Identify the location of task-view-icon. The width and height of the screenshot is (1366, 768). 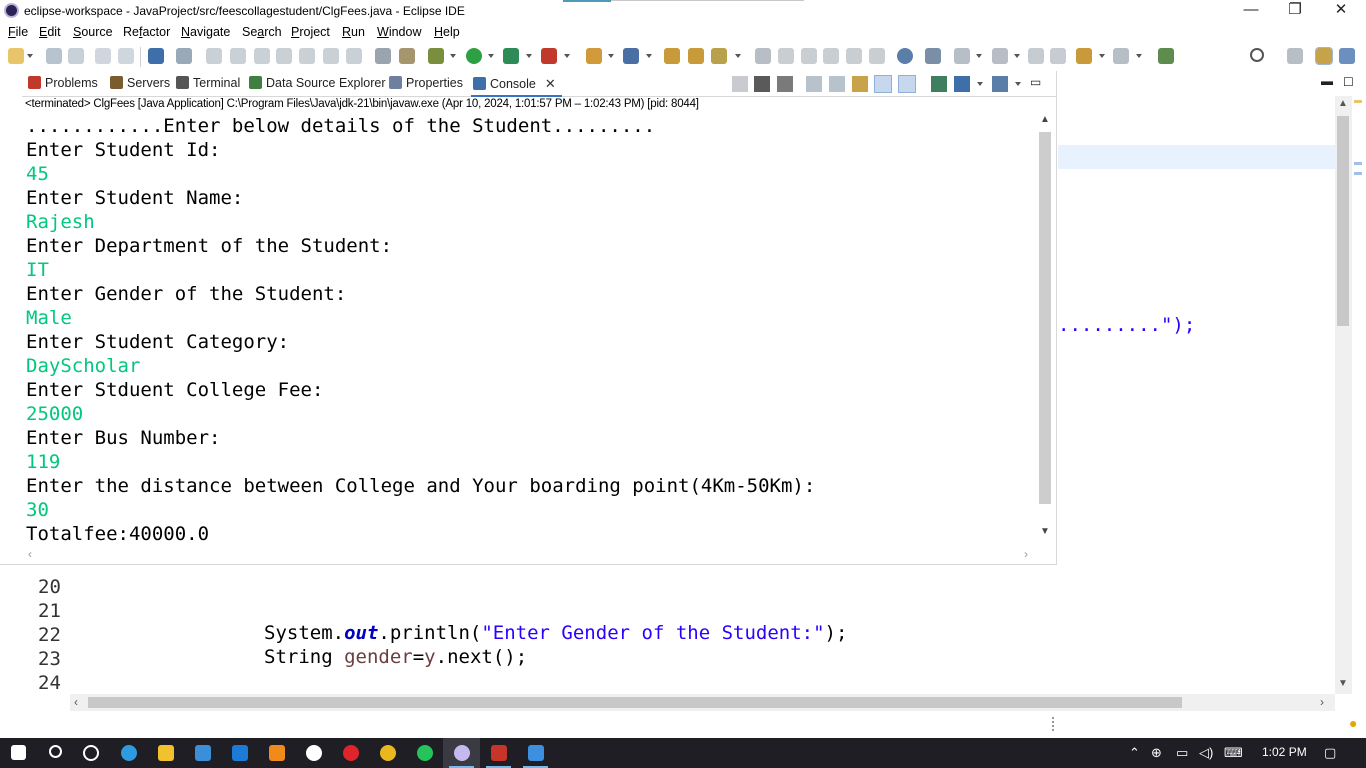
(90, 753).